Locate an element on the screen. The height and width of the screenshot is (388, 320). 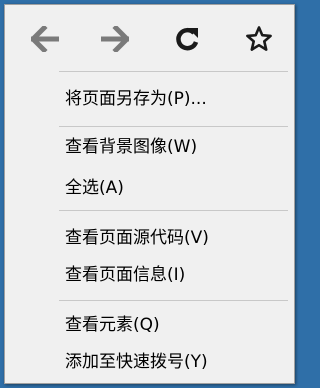
star-icon is located at coordinates (259, 38).